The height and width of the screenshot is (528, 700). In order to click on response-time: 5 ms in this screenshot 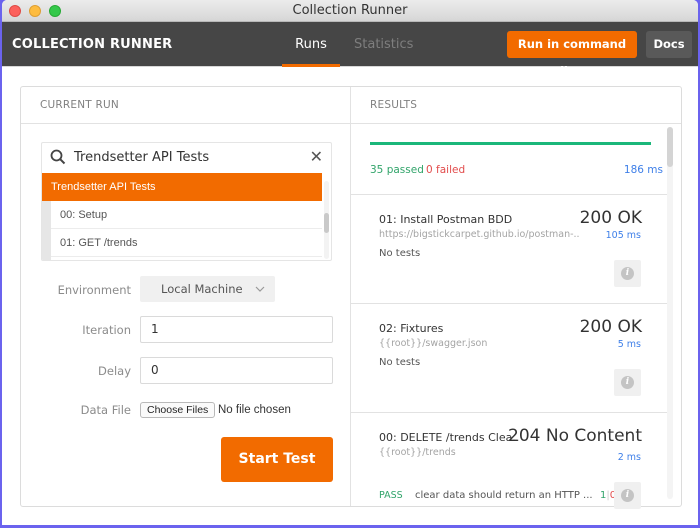, I will do `click(629, 344)`.